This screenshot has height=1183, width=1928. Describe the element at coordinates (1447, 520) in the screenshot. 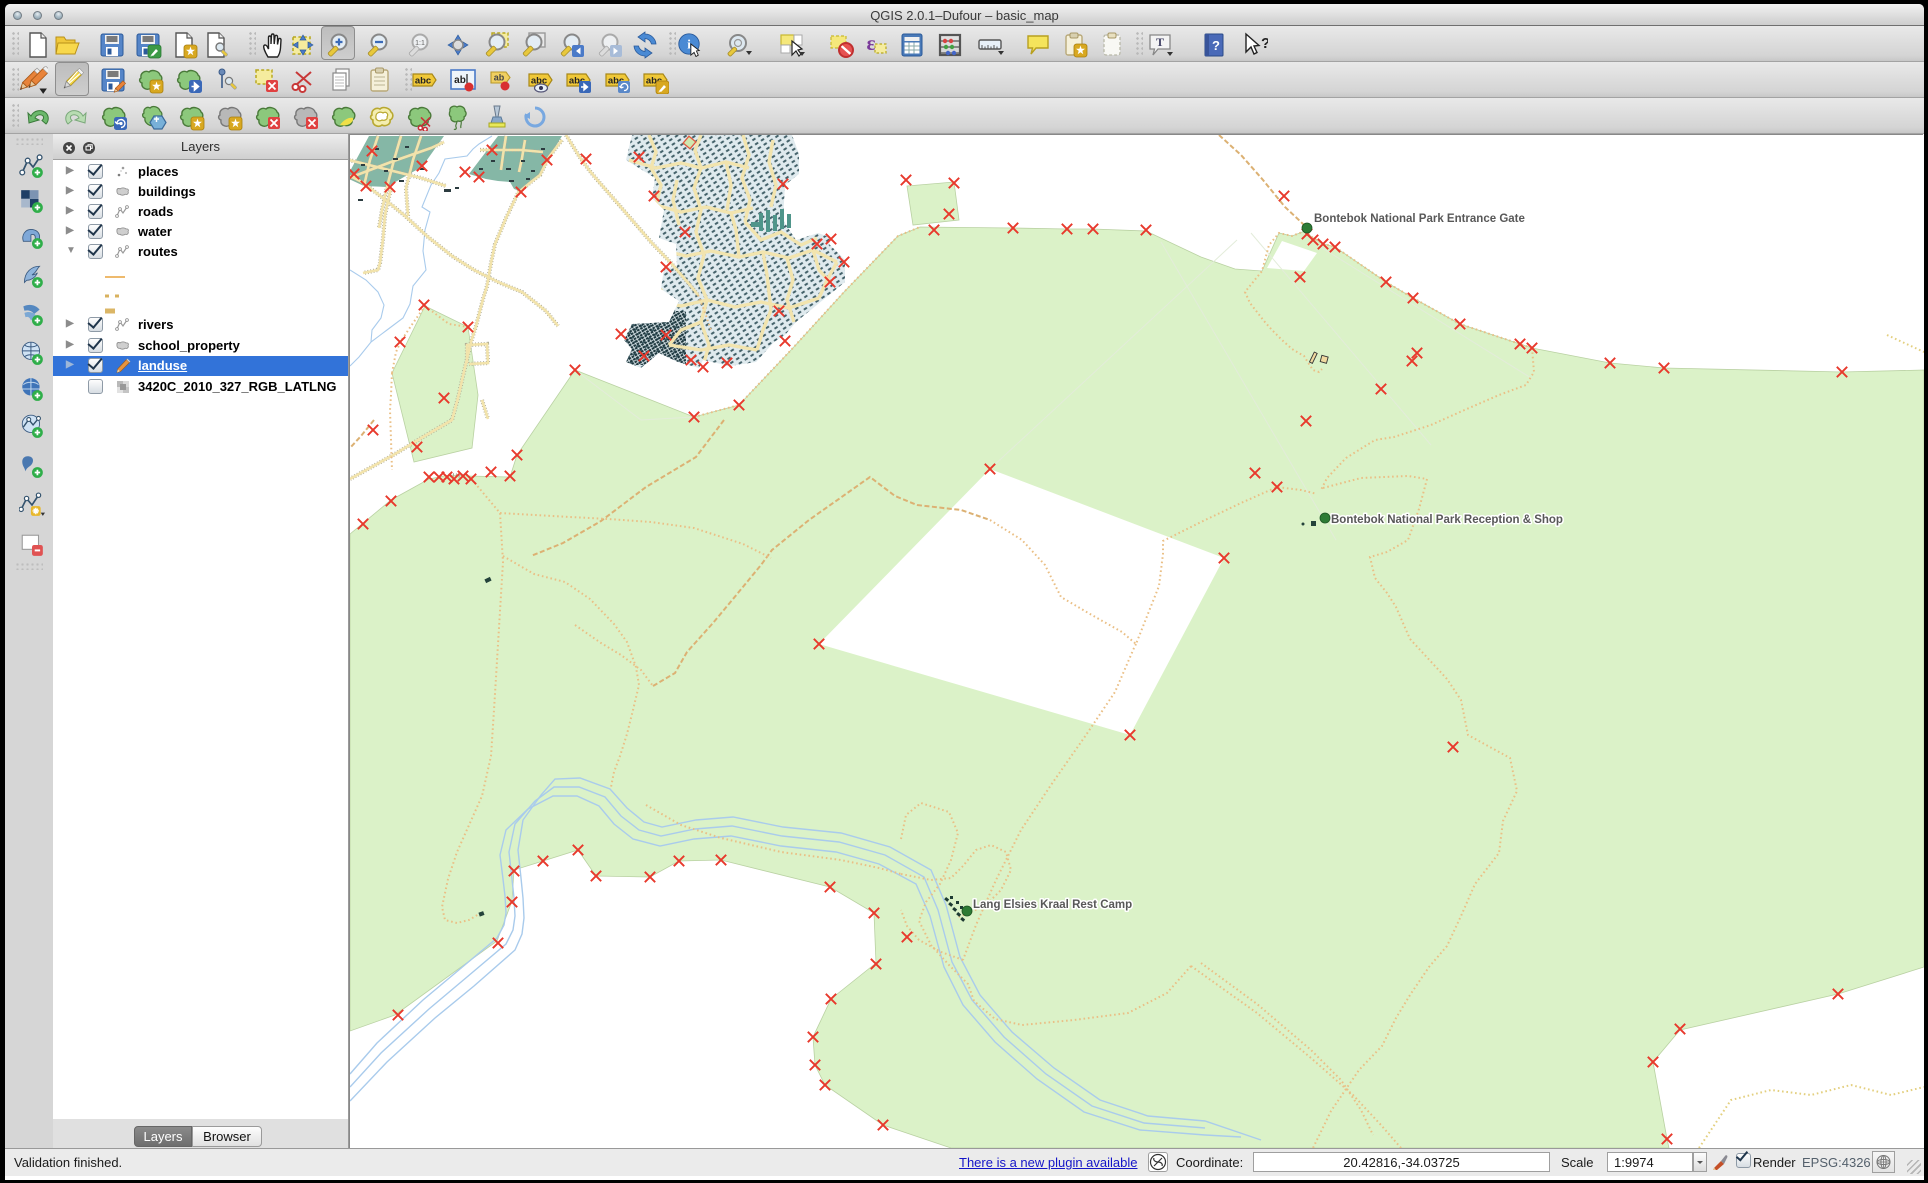

I see `svg-text:Bontebok National Park Recepti: Bontebok National Park Reception & Shop` at that location.